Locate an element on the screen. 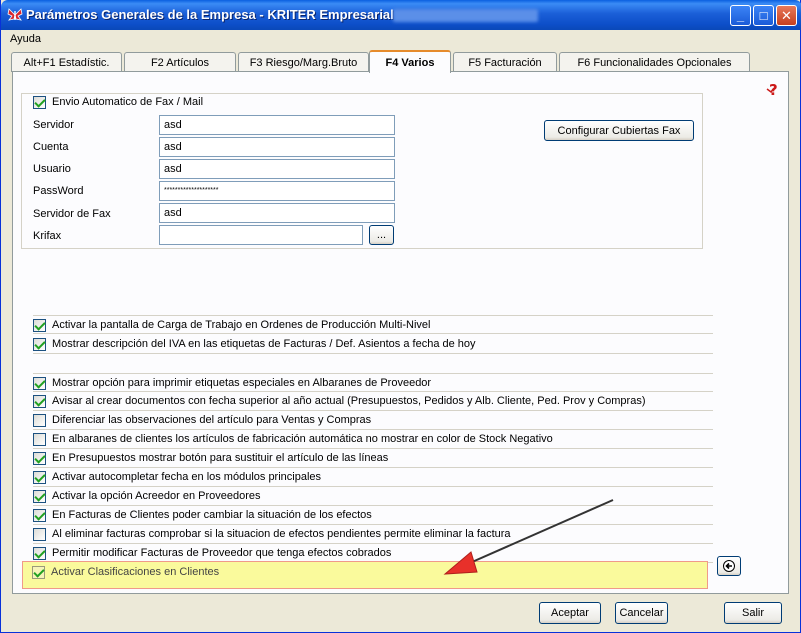 The image size is (801, 633). fax-server-input: asd is located at coordinates (277, 213).